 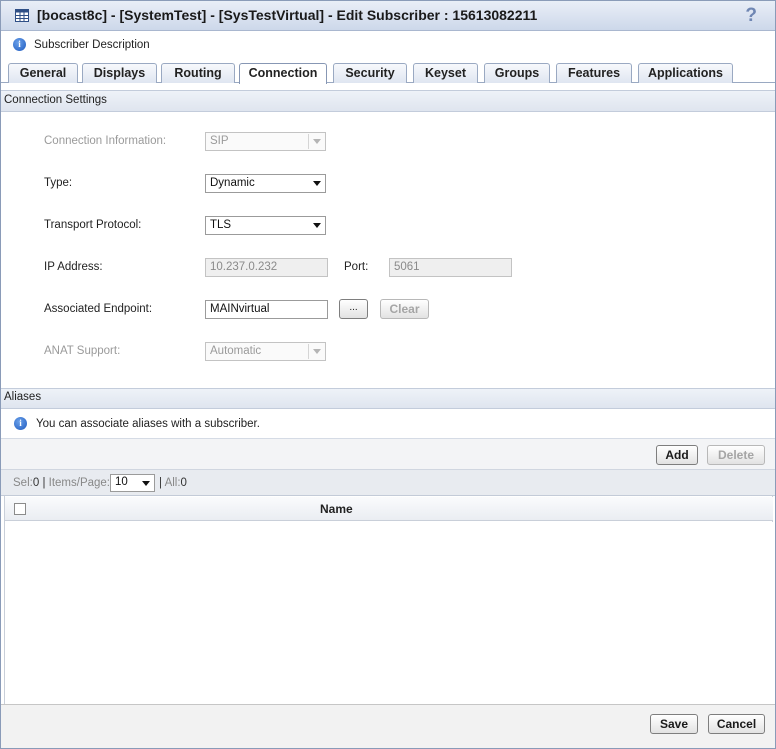 What do you see at coordinates (517, 73) in the screenshot?
I see `tab-groups: Groups` at bounding box center [517, 73].